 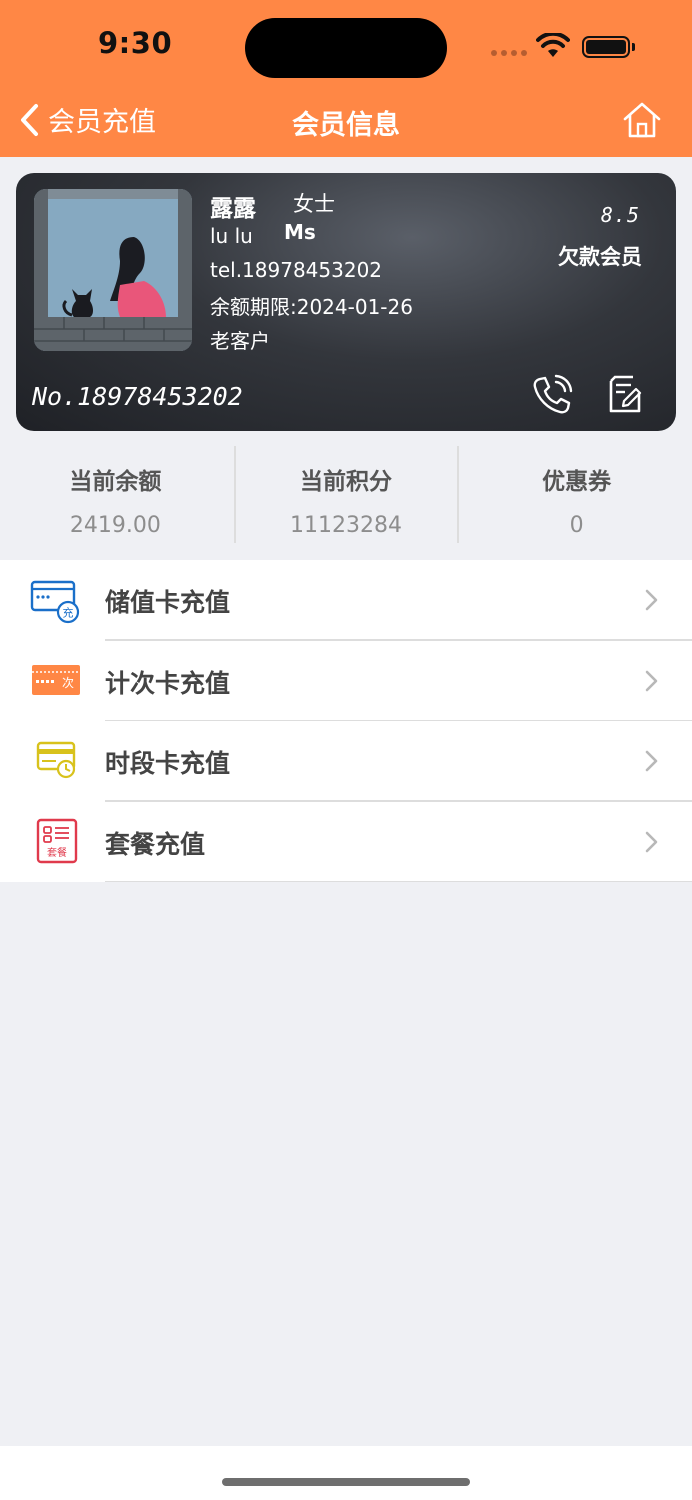 What do you see at coordinates (346, 1482) in the screenshot?
I see `home-indicator` at bounding box center [346, 1482].